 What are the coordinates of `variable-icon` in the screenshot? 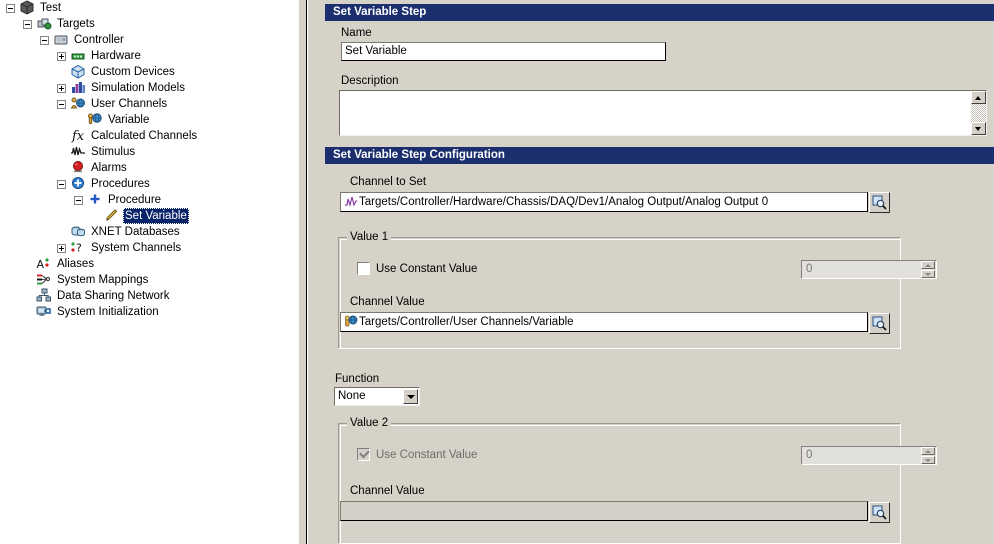 It's located at (95, 119).